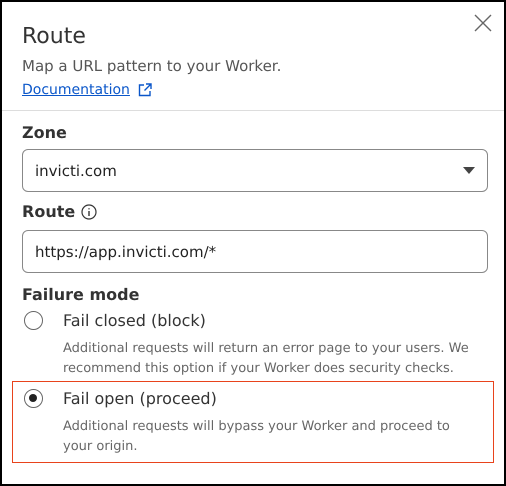 This screenshot has width=506, height=486. What do you see at coordinates (89, 212) in the screenshot?
I see `info-icon` at bounding box center [89, 212].